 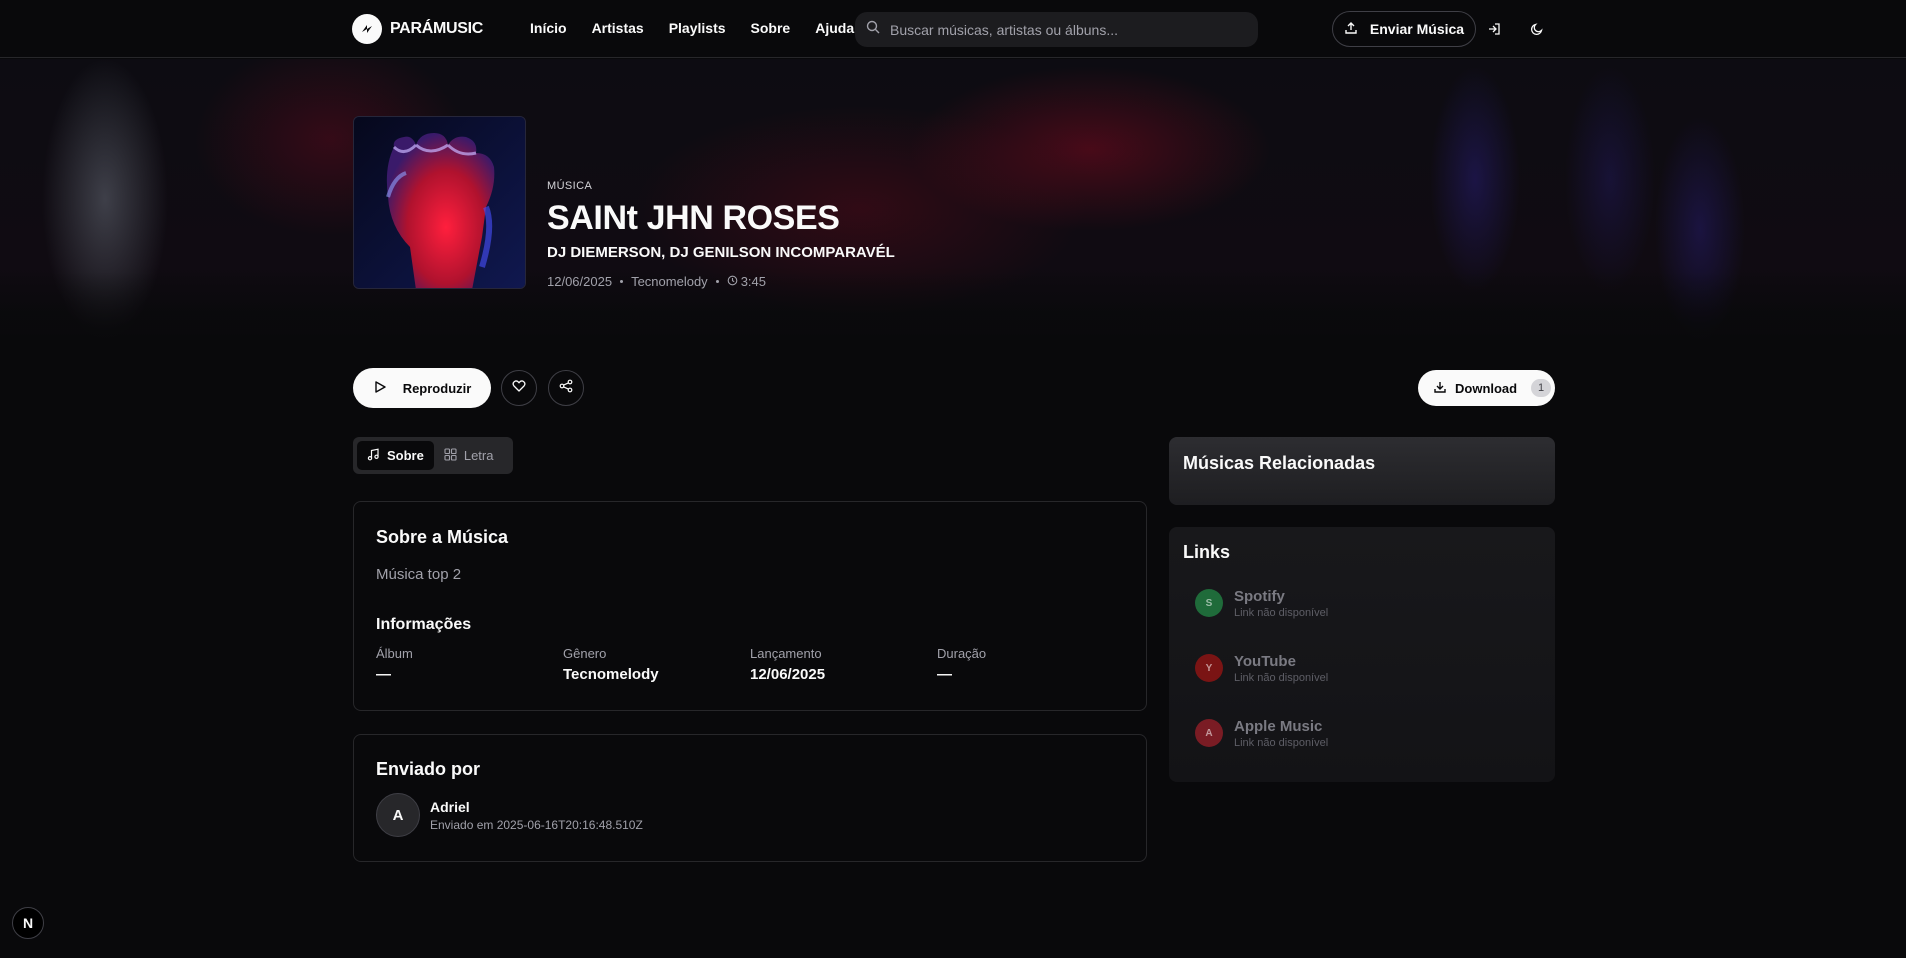 What do you see at coordinates (437, 388) in the screenshot?
I see `play-label: Reproduzir` at bounding box center [437, 388].